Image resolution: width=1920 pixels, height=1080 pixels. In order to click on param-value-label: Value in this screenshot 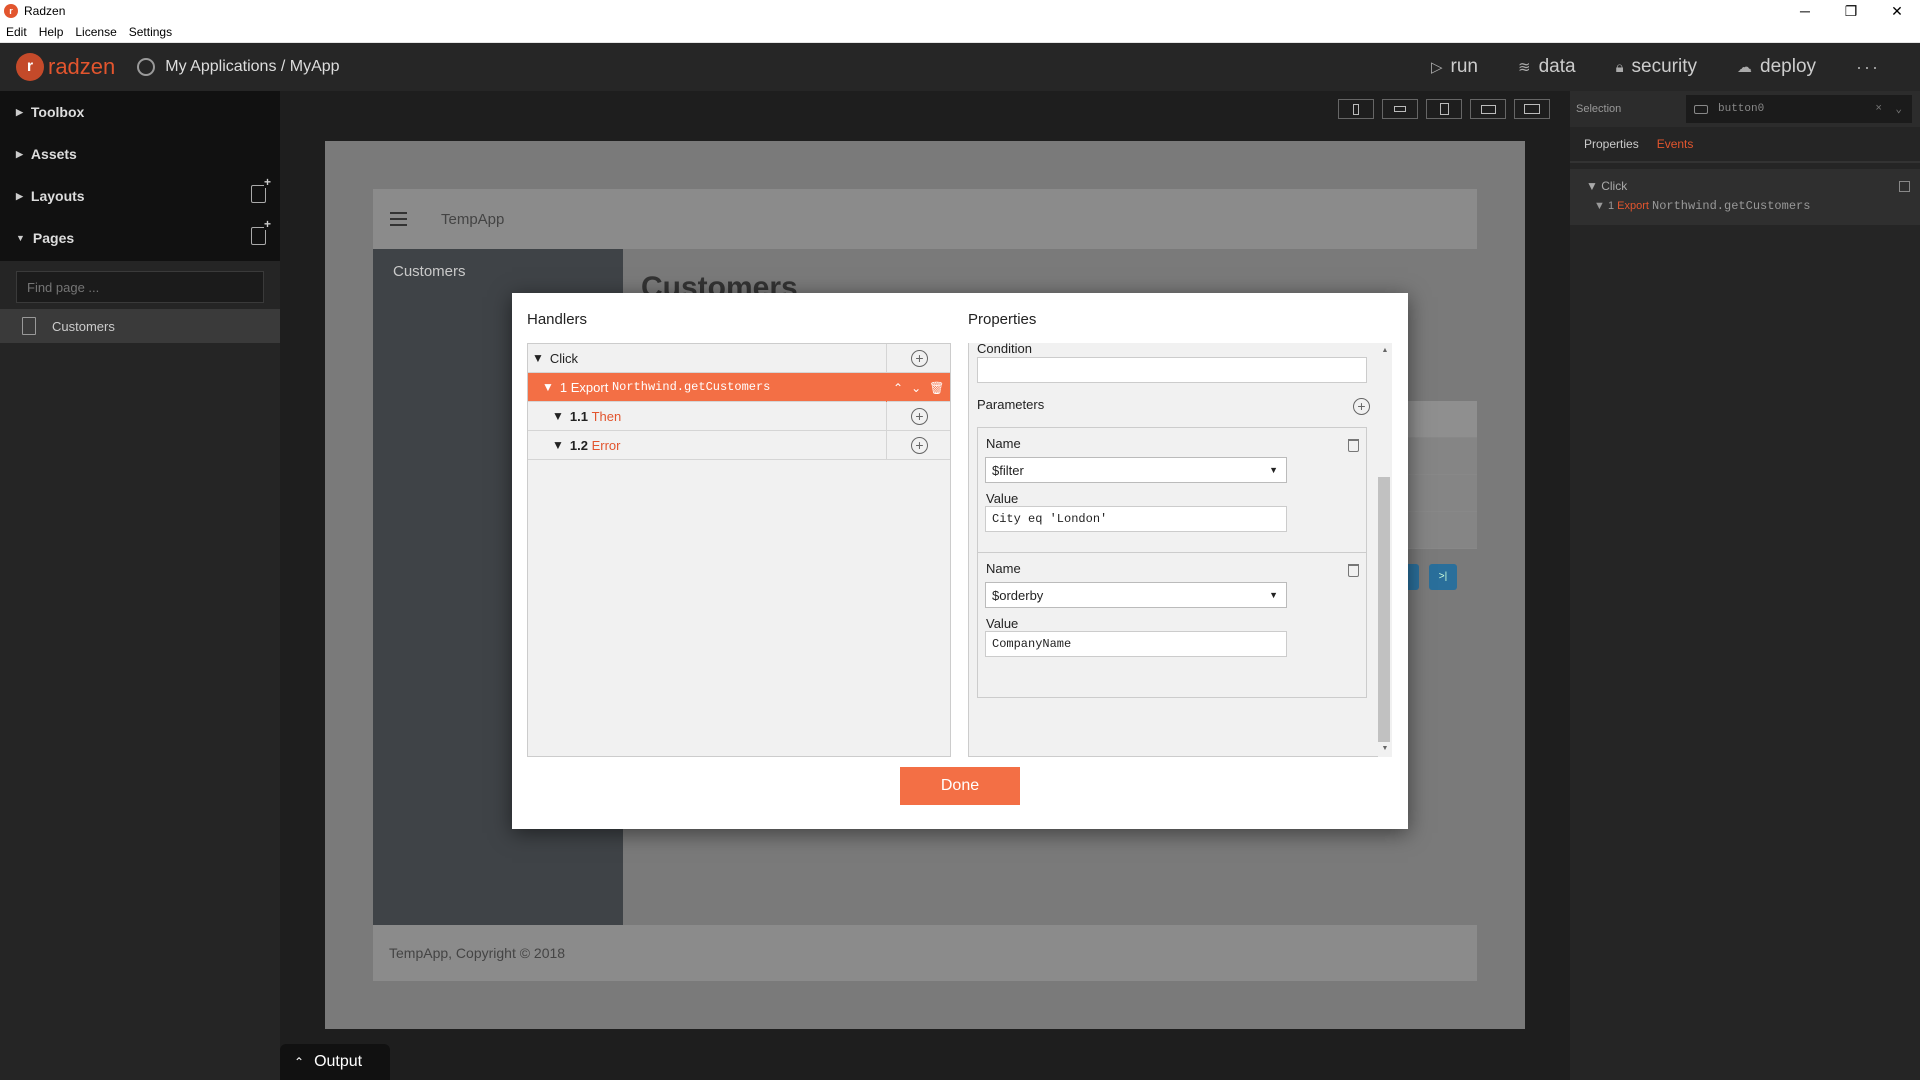, I will do `click(1002, 623)`.